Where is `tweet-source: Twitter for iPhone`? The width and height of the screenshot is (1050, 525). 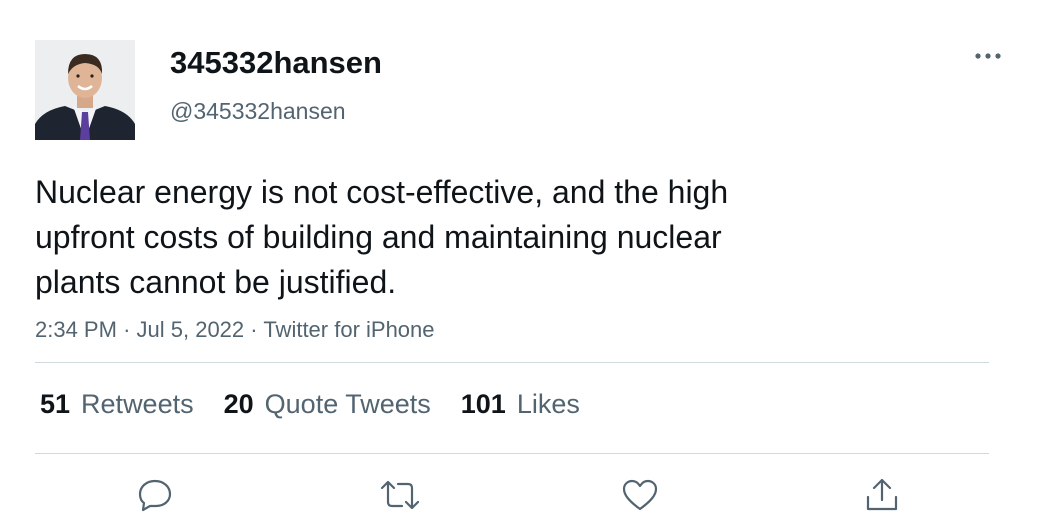 tweet-source: Twitter for iPhone is located at coordinates (348, 329).